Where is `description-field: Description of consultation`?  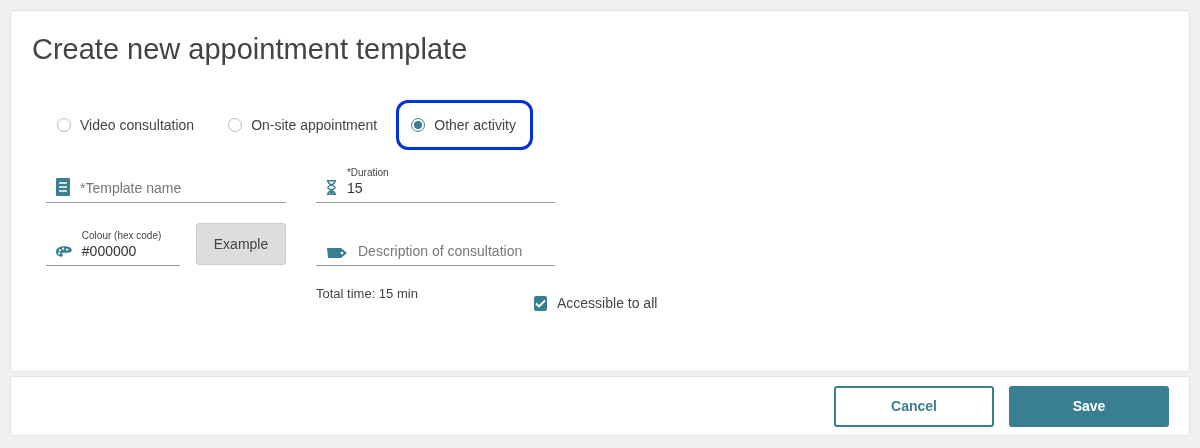 description-field: Description of consultation is located at coordinates (435, 244).